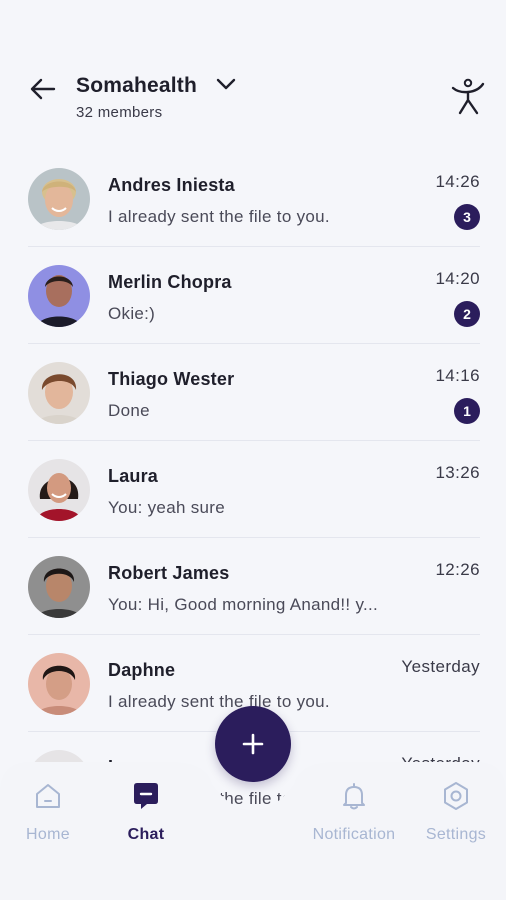 The image size is (506, 900). I want to click on chevron-down-icon, so click(226, 84).